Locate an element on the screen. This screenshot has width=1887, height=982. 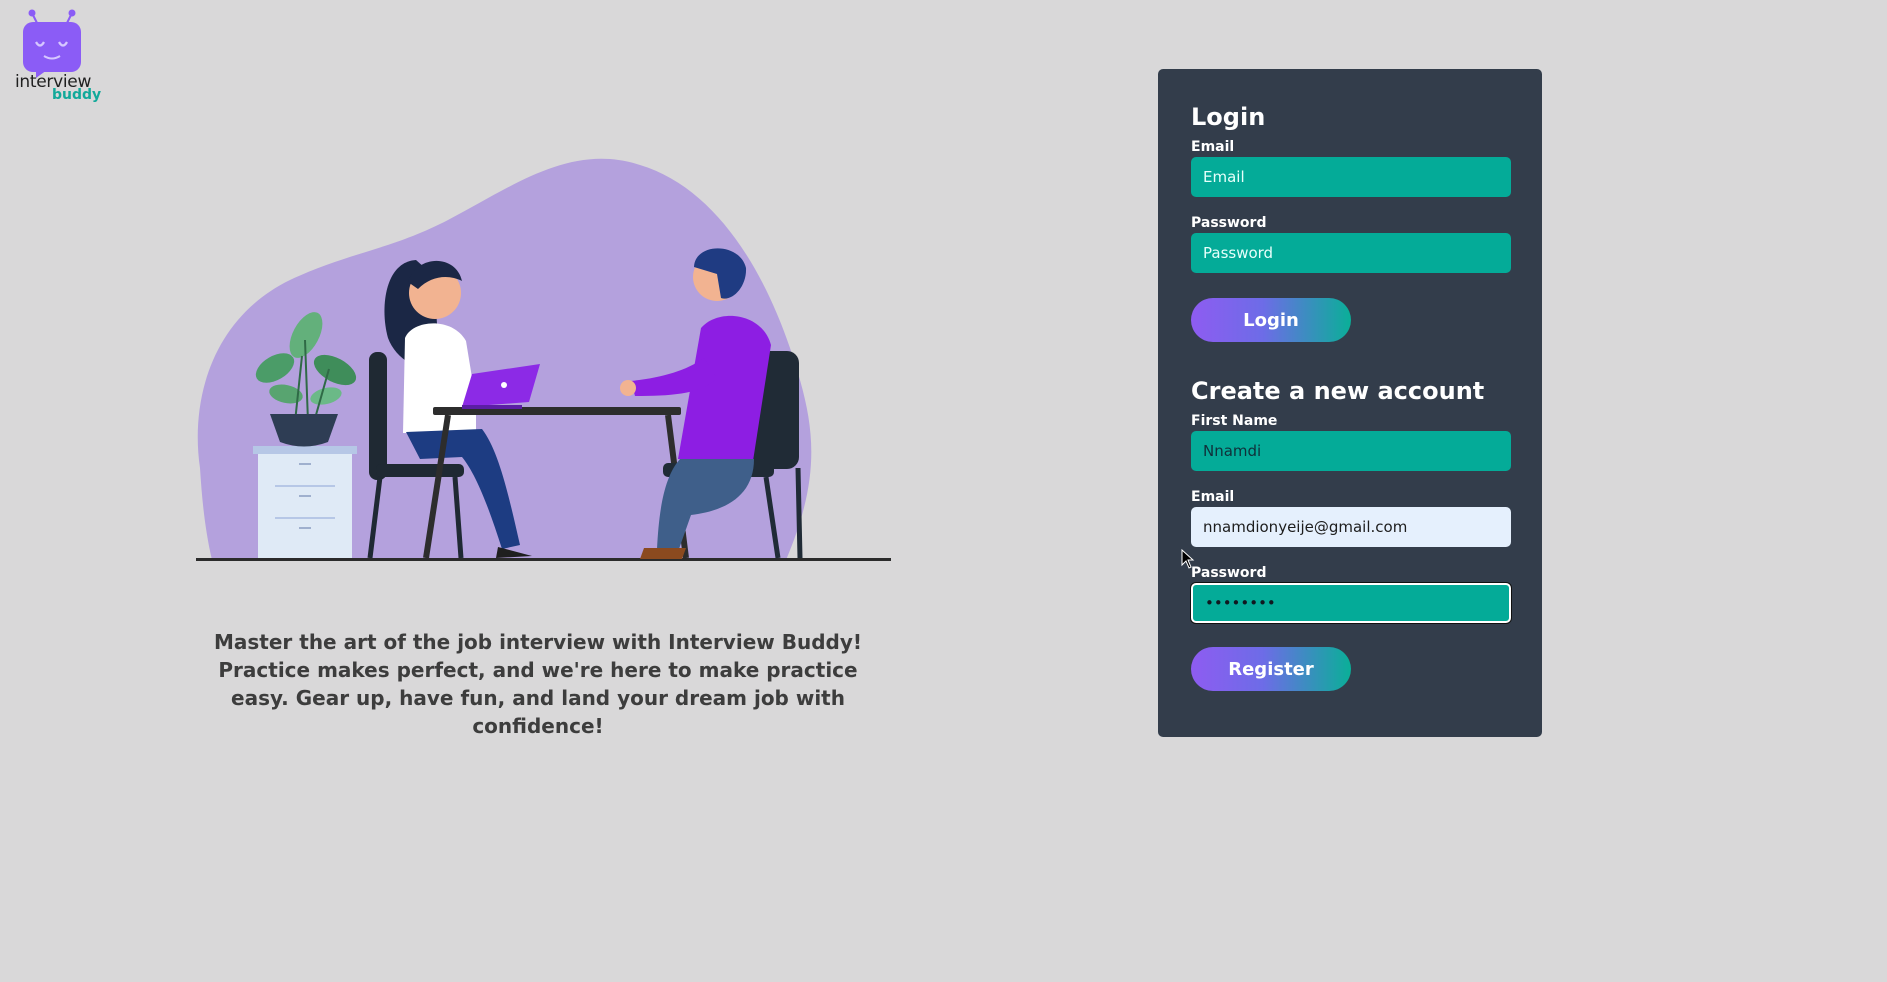
register-button: Register is located at coordinates (1271, 669).